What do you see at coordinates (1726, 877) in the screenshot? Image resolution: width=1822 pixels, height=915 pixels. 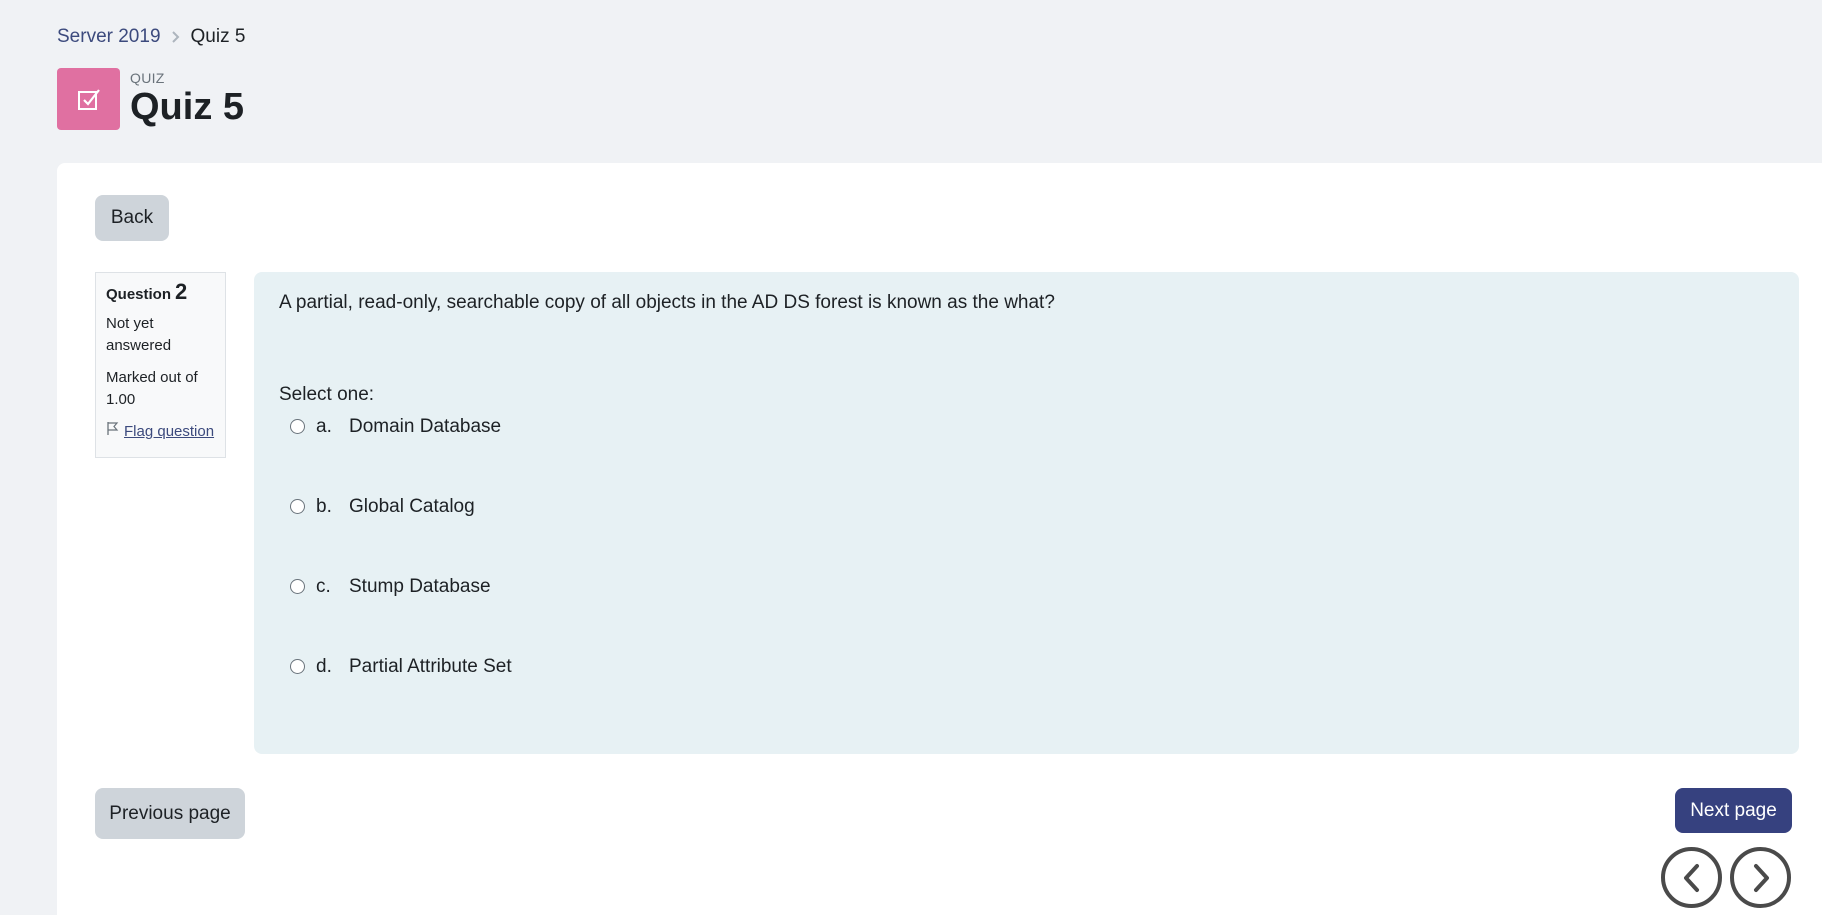 I see `page-arrow-navigation` at bounding box center [1726, 877].